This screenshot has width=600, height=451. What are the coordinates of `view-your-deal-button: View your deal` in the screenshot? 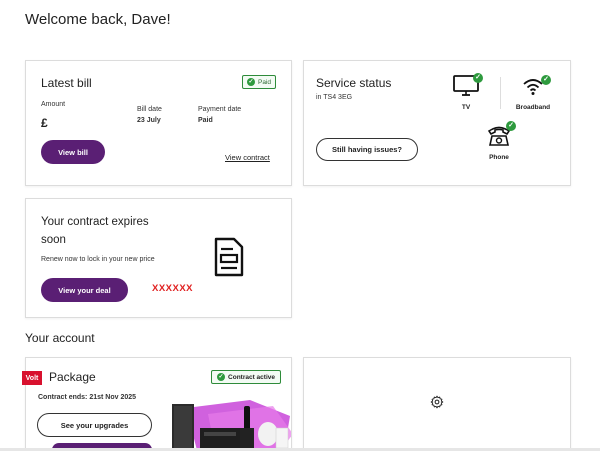 It's located at (84, 290).